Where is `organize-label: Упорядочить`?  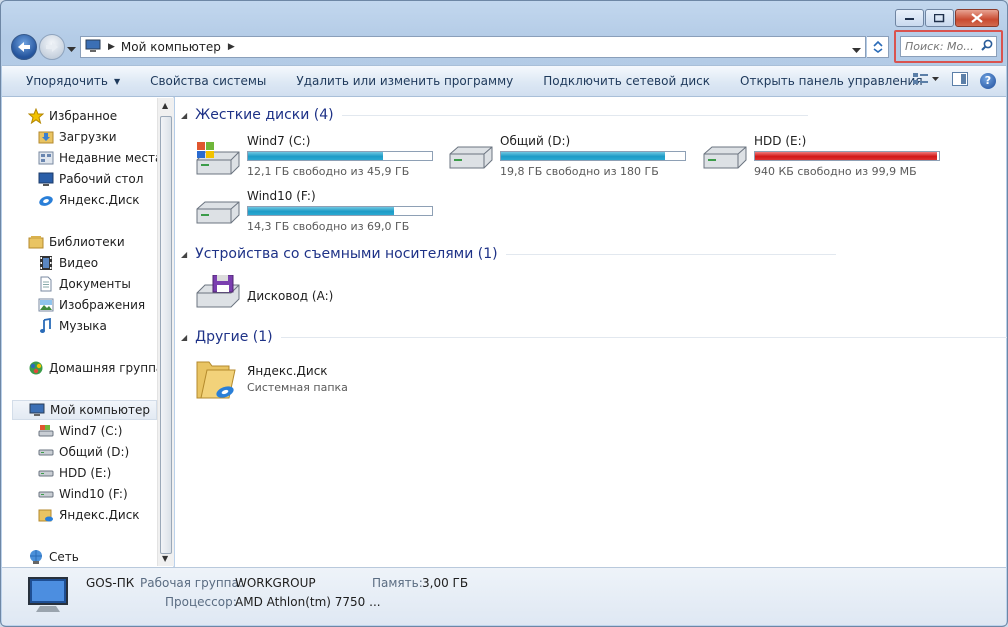 organize-label: Упорядочить is located at coordinates (67, 81).